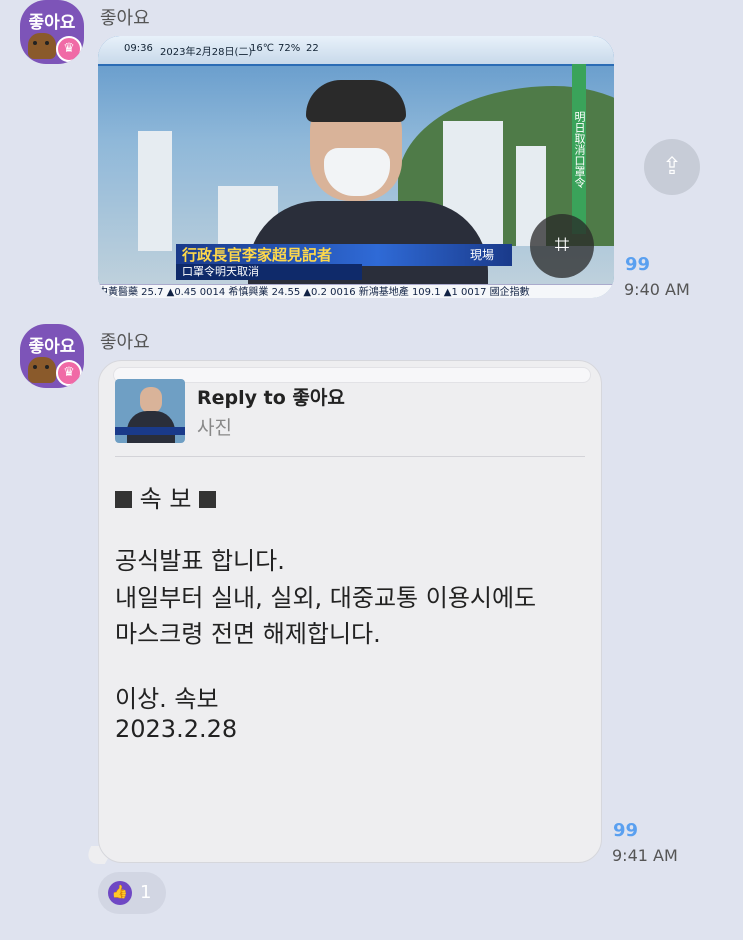 The width and height of the screenshot is (743, 940). I want to click on tv-temp: 16℃, so click(262, 48).